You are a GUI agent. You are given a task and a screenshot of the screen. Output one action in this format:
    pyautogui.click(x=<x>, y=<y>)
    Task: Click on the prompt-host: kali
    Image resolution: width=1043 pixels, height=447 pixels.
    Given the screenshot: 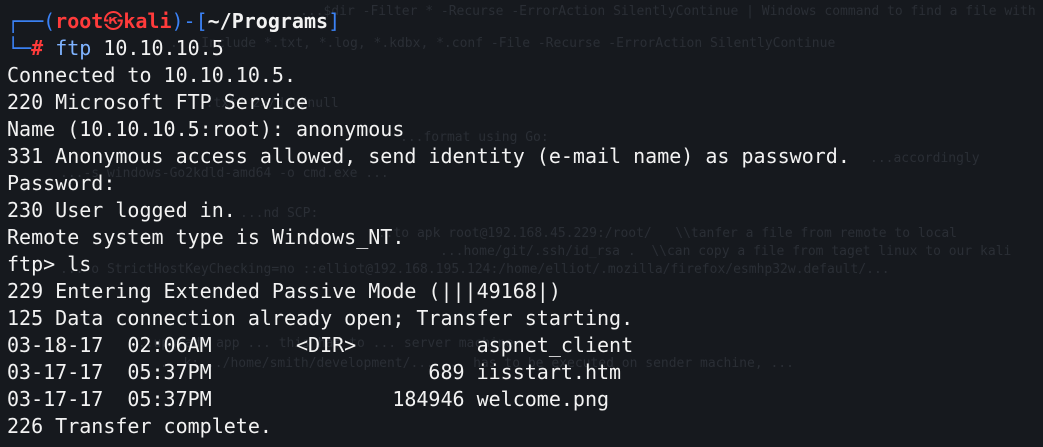 What is the action you would take?
    pyautogui.click(x=147, y=21)
    